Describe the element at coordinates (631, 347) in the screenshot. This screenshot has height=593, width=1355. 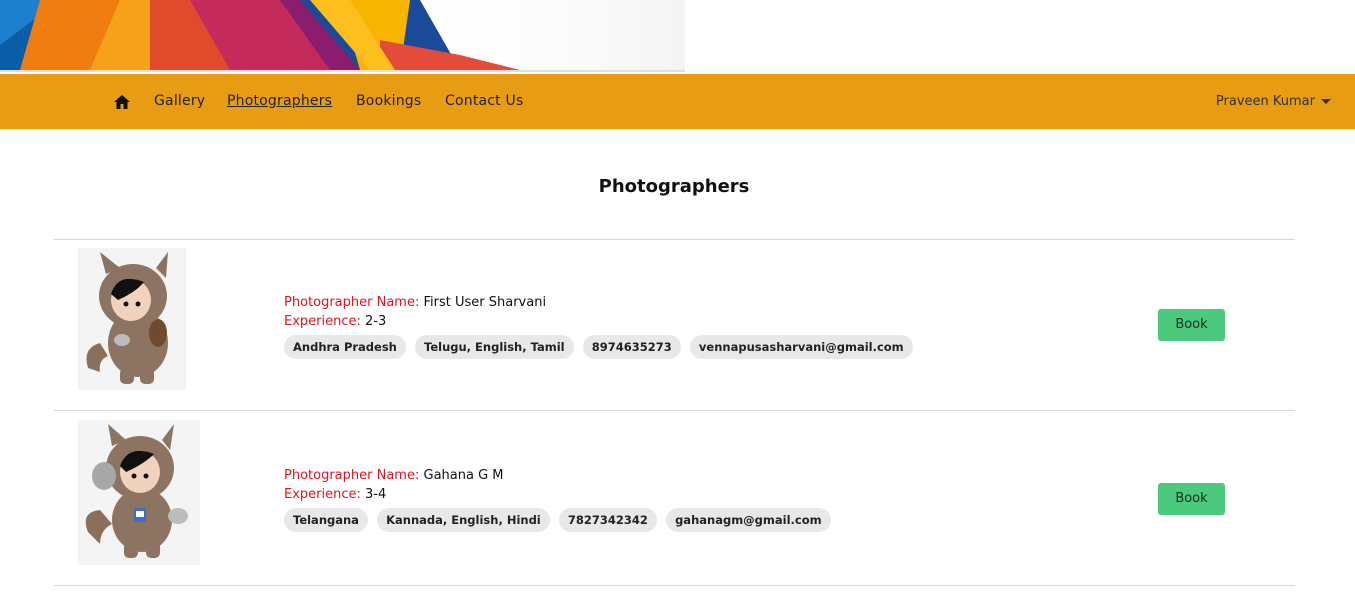
I see `phone-chip: 8974635273` at that location.